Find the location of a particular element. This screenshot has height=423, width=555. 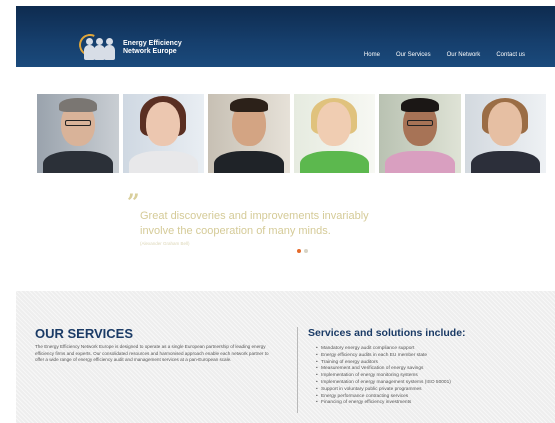

nav-home: Home is located at coordinates (372, 55).